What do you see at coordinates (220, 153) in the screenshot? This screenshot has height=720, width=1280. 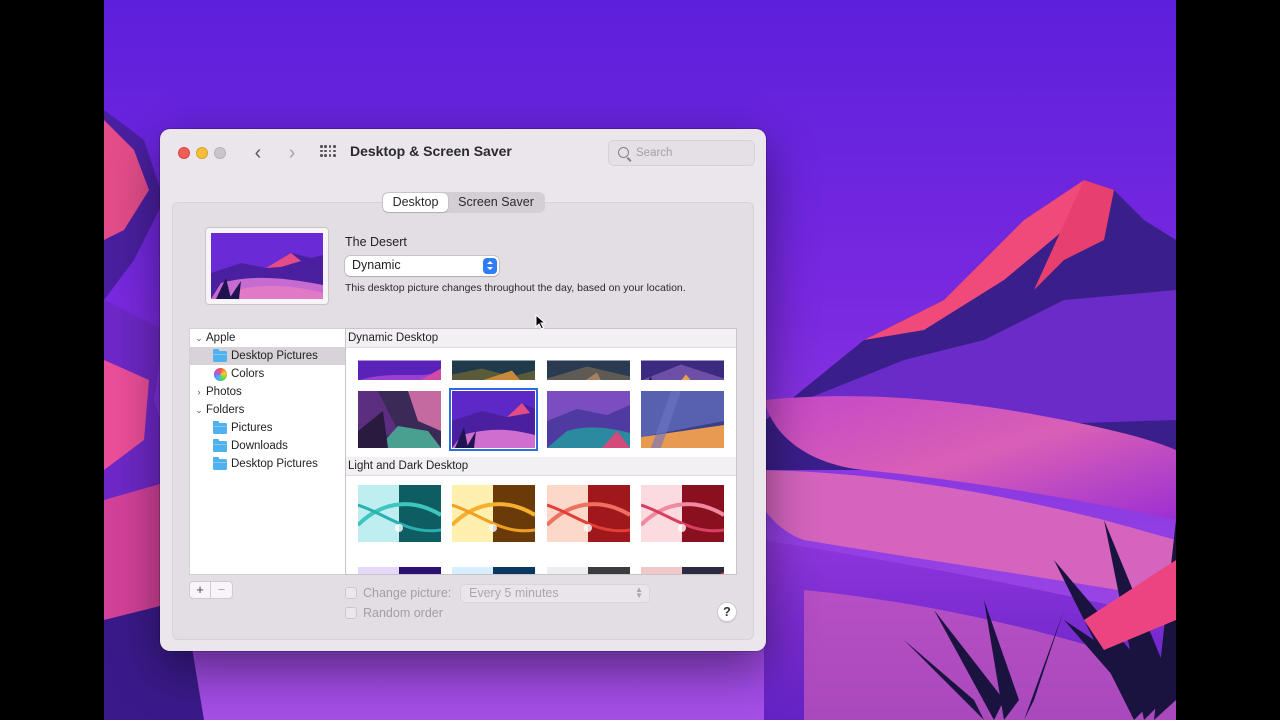 I see `zoom-button` at bounding box center [220, 153].